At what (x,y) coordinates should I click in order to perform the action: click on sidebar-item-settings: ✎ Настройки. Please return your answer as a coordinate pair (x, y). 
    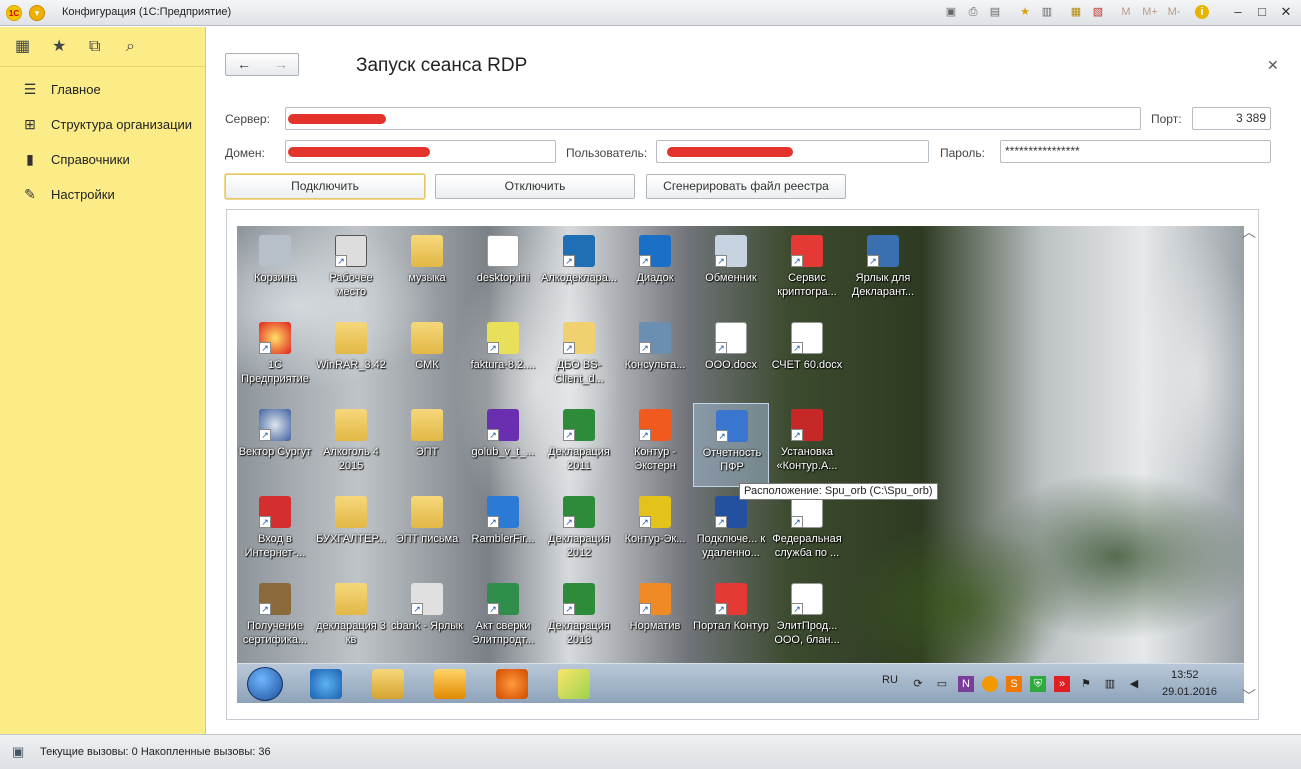
    Looking at the image, I should click on (102, 195).